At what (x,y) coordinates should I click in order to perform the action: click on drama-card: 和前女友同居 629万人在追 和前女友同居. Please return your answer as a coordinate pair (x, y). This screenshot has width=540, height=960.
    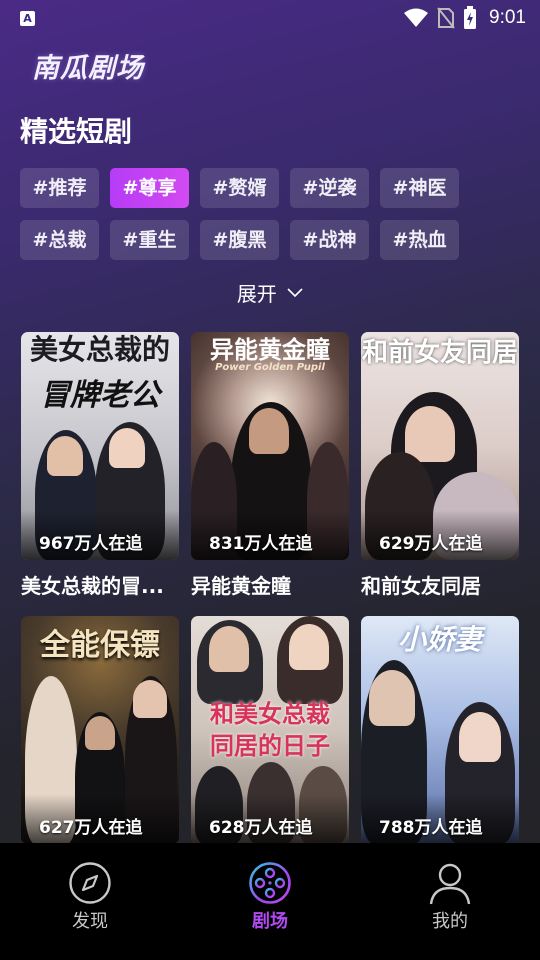
    Looking at the image, I should click on (440, 465).